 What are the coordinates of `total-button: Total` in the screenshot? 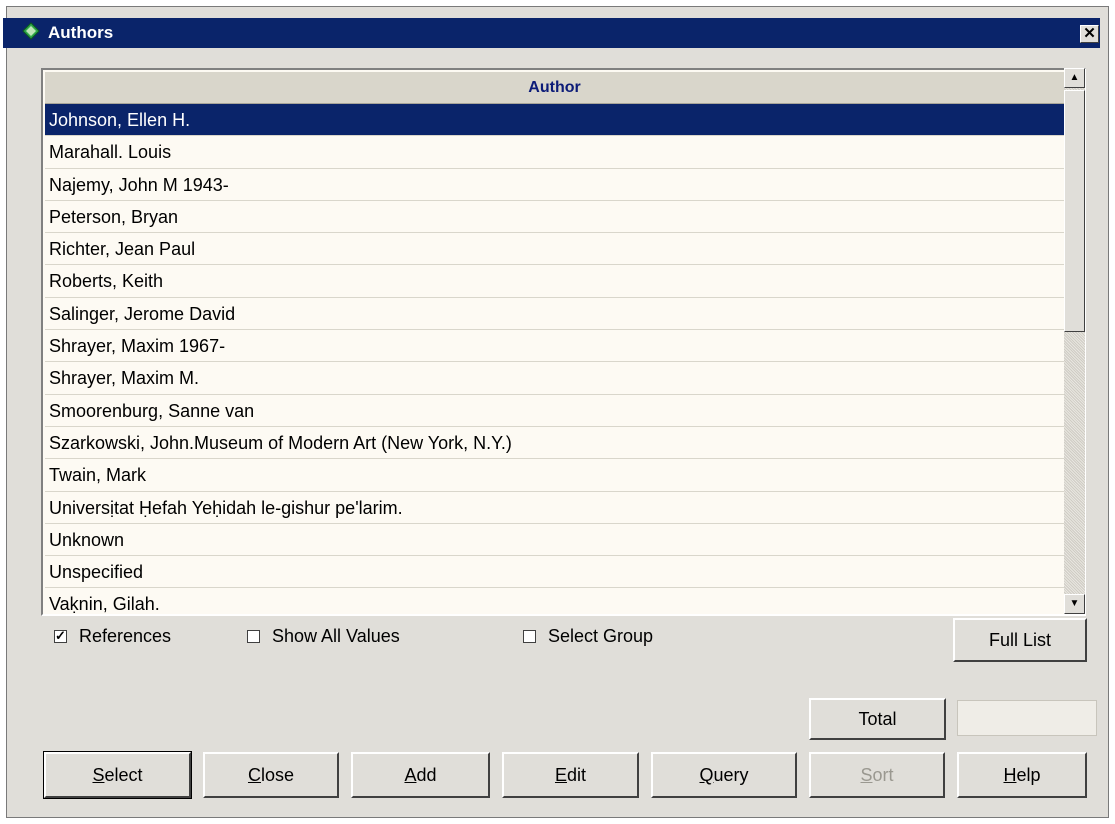 It's located at (877, 719).